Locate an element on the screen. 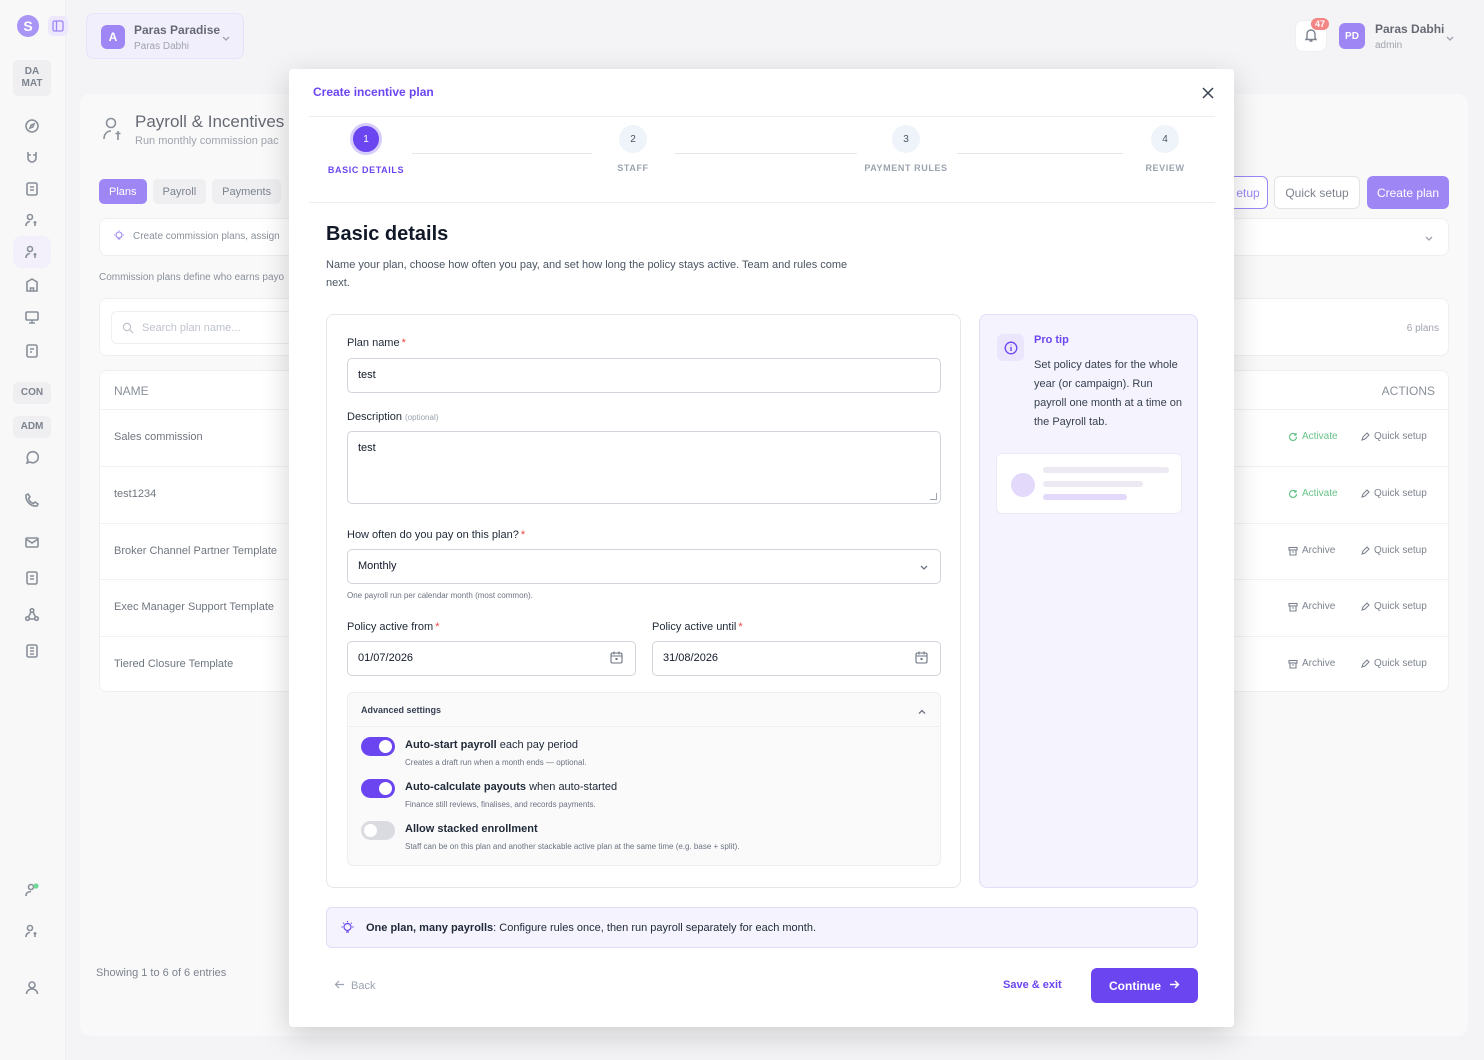  back-label: Back is located at coordinates (363, 986).